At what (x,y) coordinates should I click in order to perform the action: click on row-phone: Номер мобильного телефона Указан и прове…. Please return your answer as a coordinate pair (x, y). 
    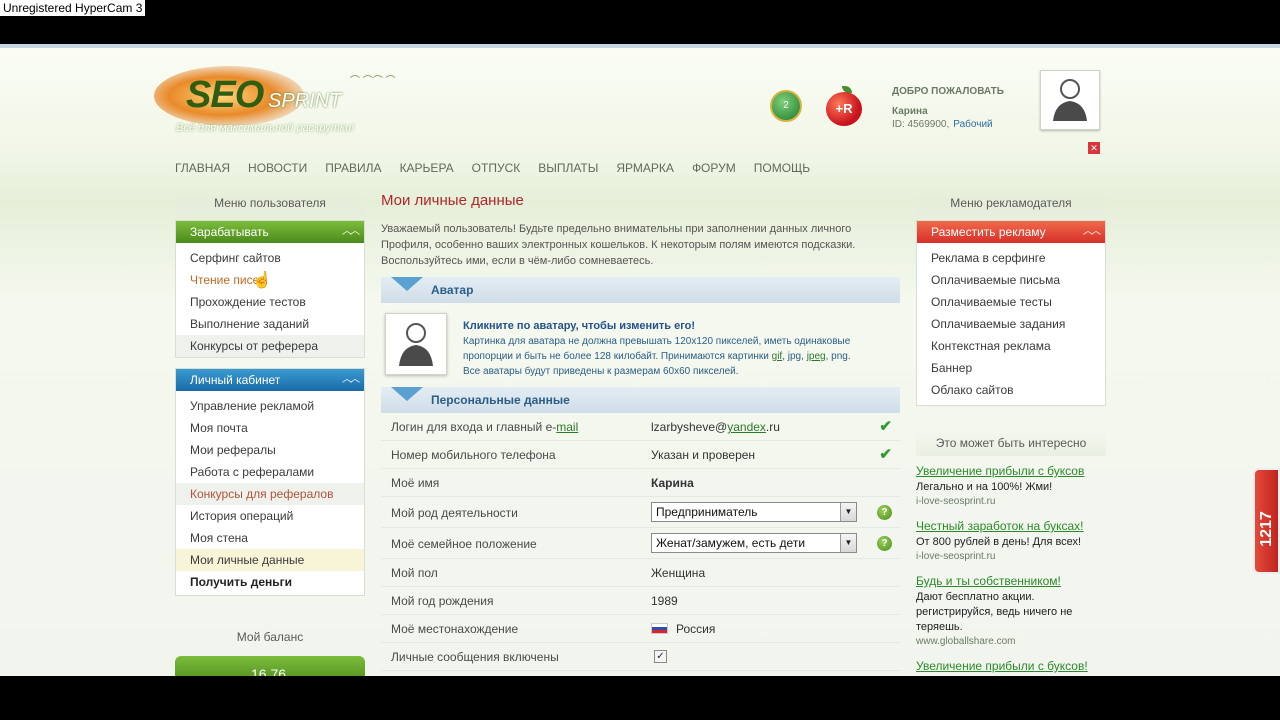
    Looking at the image, I should click on (640, 455).